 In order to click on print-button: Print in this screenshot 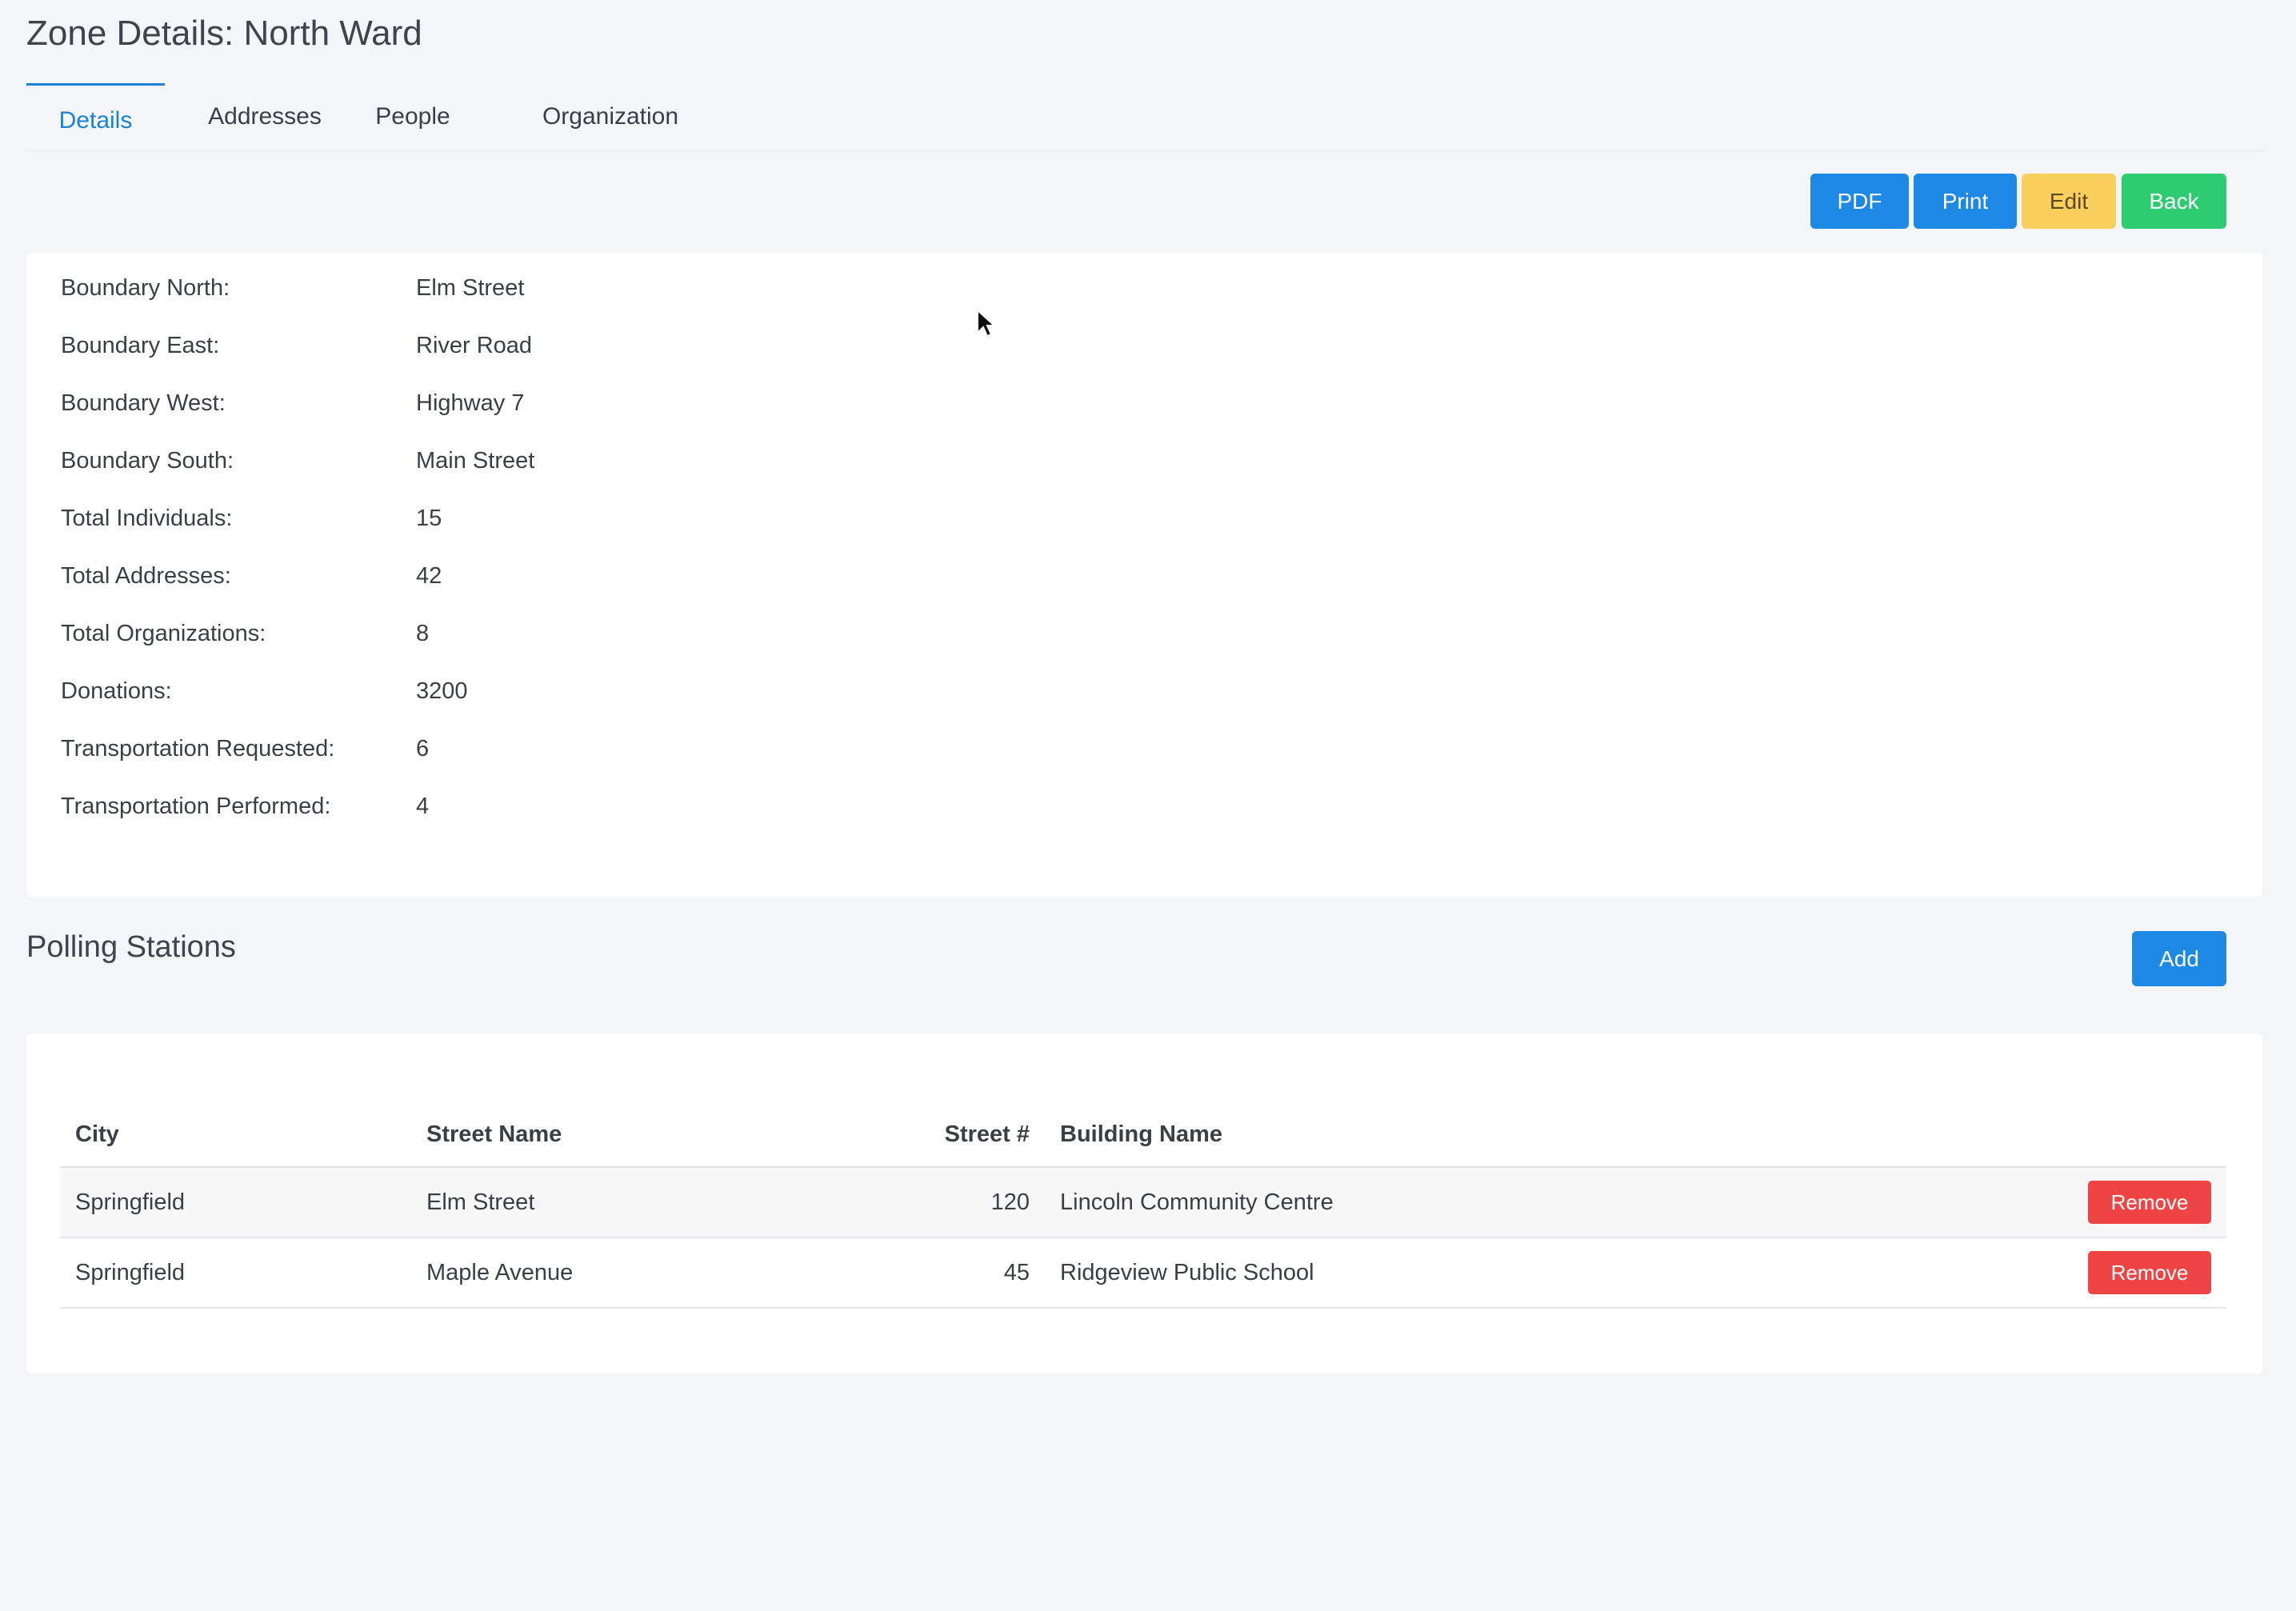, I will do `click(1965, 201)`.